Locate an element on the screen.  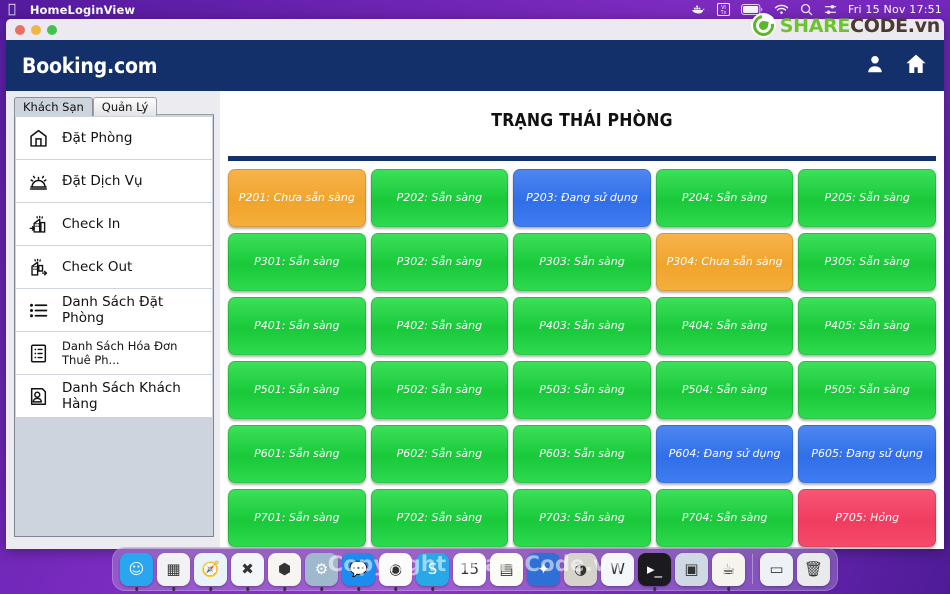
room-card: P603: Sẵn sàng is located at coordinates (582, 454).